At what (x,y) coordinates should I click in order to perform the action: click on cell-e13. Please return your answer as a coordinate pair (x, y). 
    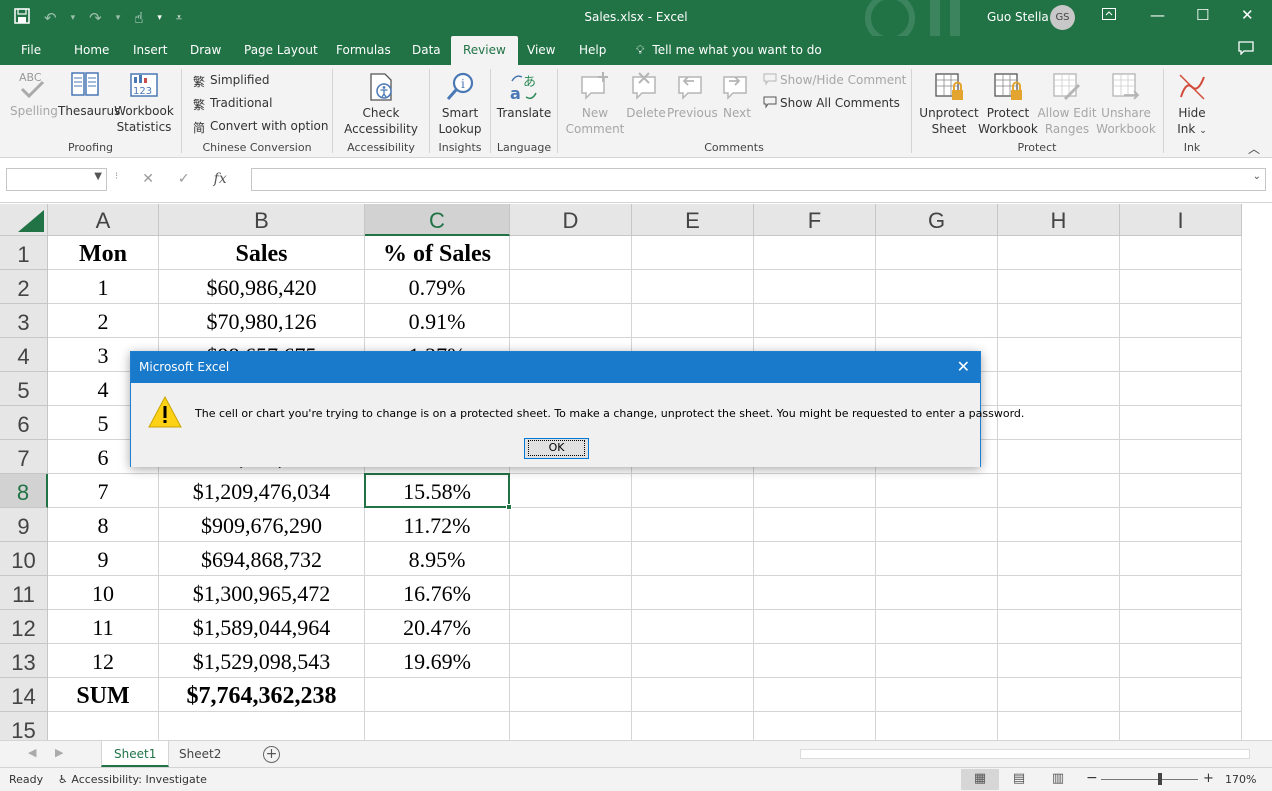
    Looking at the image, I should click on (693, 661).